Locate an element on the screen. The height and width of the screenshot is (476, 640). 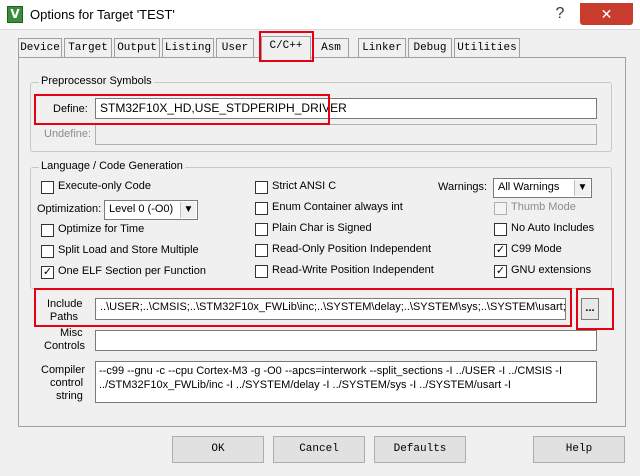
undefine-label: Undefine: is located at coordinates (68, 134).